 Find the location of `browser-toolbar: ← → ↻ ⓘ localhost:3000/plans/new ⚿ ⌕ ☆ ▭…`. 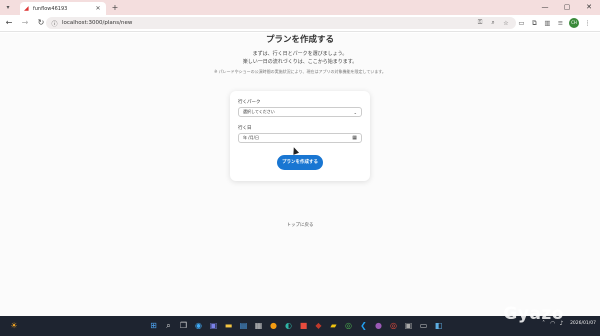

browser-toolbar: ← → ↻ ⓘ localhost:3000/plans/new ⚿ ⌕ ☆ ▭… is located at coordinates (300, 23).